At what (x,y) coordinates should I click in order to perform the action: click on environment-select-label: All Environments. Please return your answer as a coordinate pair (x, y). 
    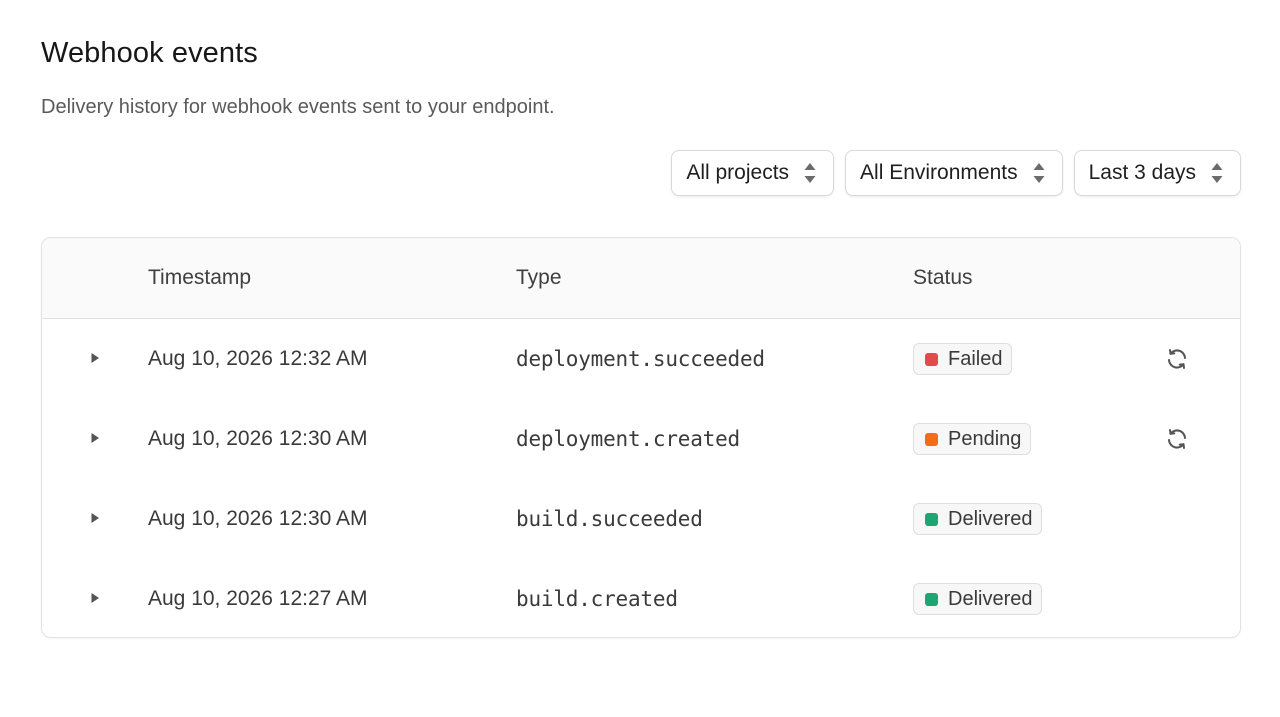
    Looking at the image, I should click on (939, 172).